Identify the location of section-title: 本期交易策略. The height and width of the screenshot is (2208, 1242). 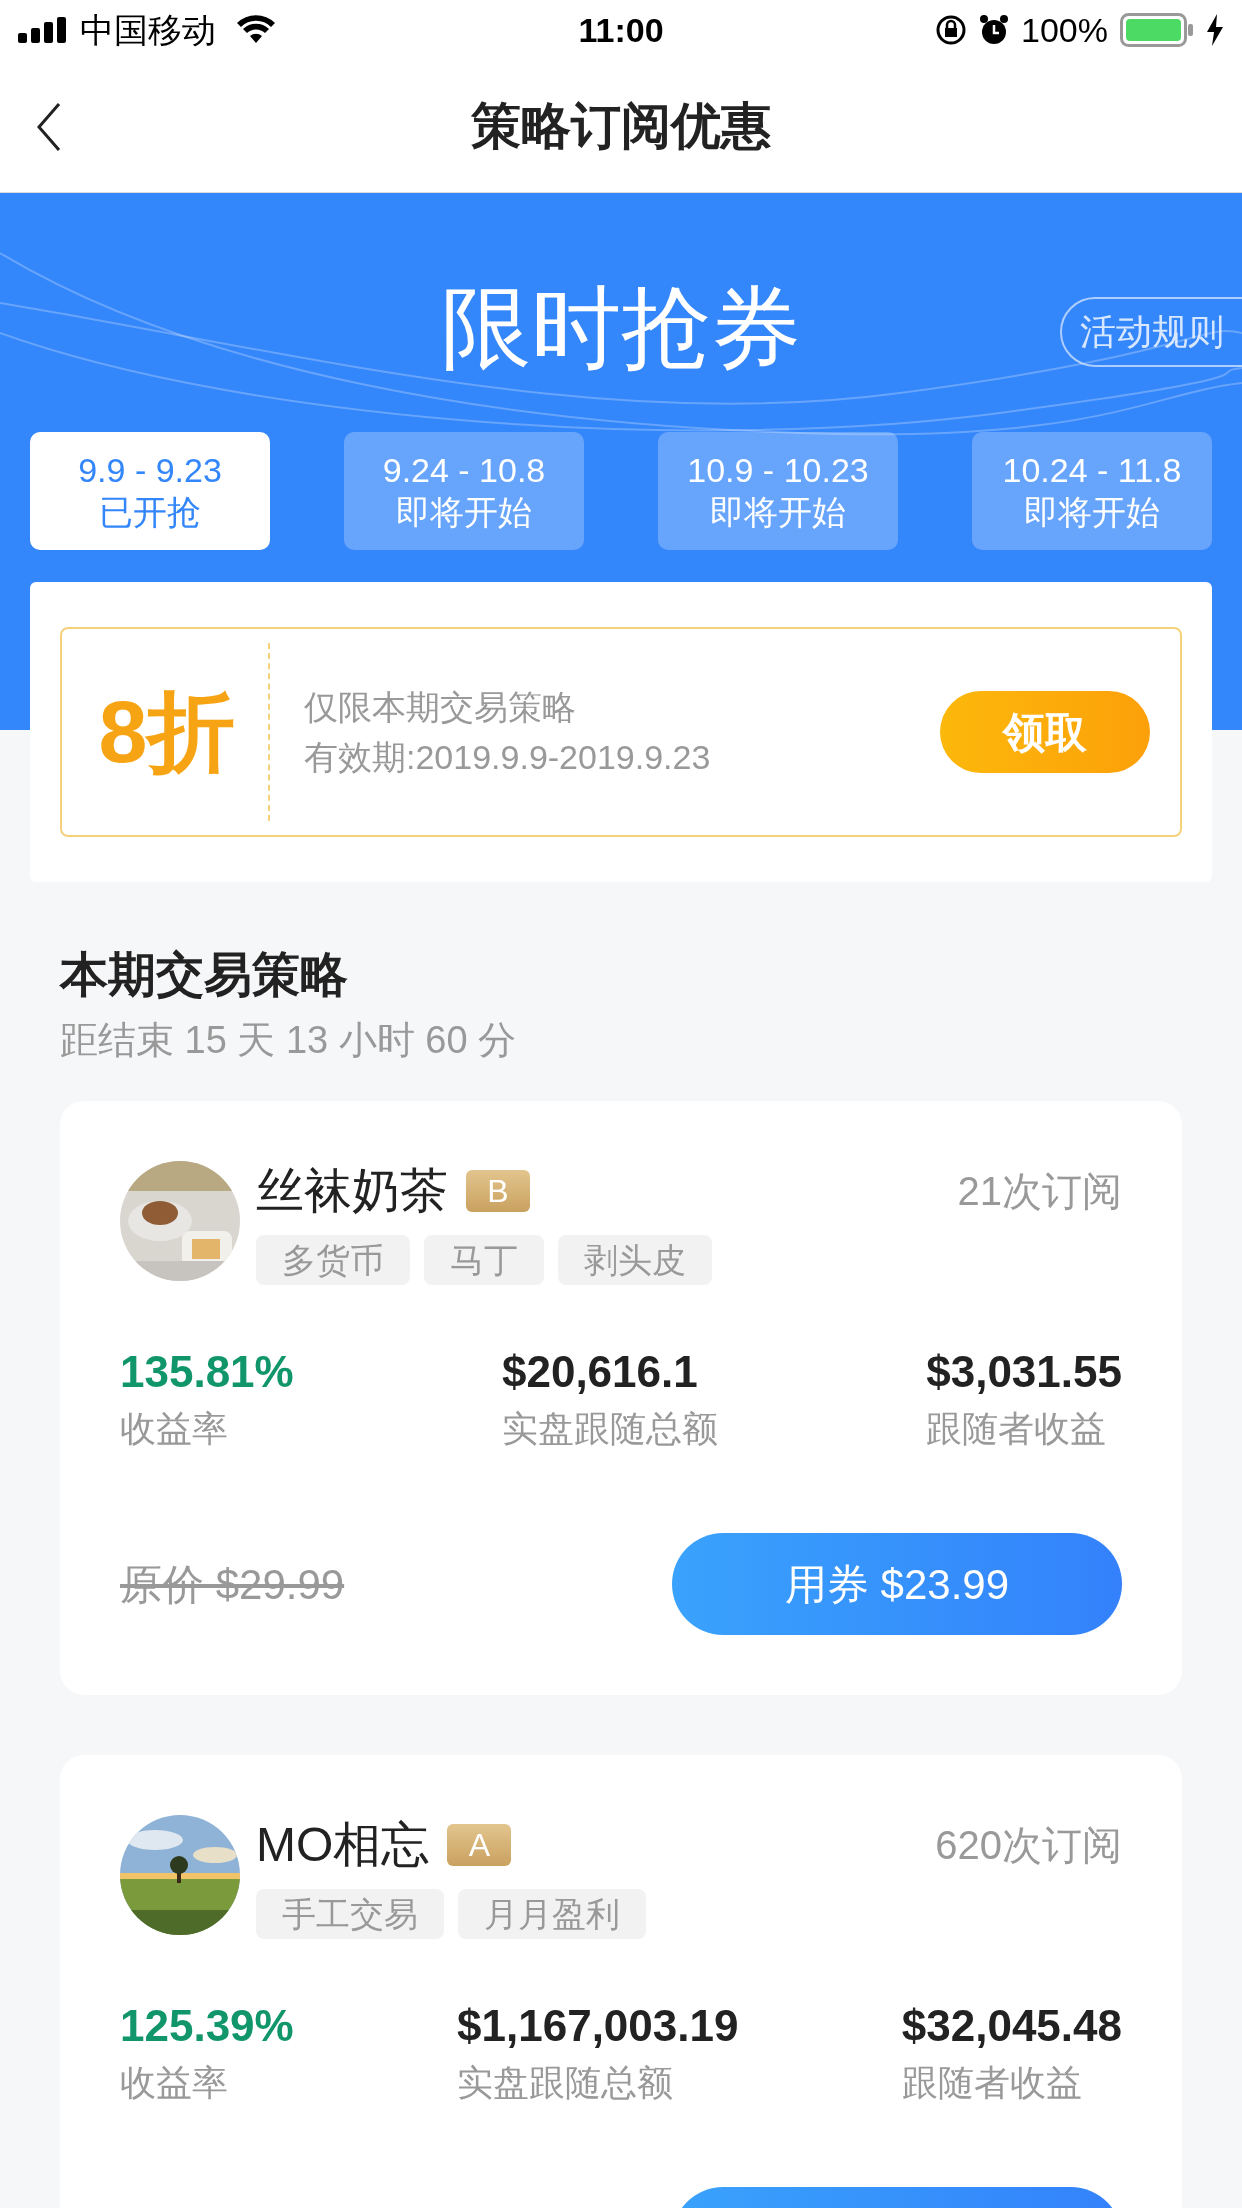
(204, 975).